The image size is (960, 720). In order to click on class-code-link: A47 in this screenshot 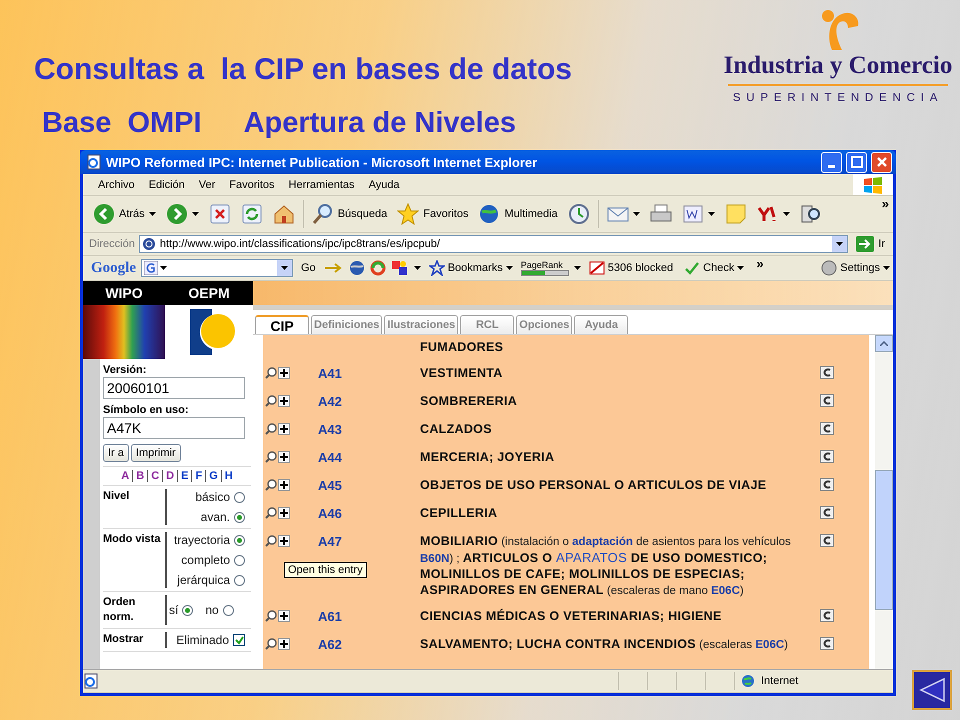, I will do `click(330, 541)`.